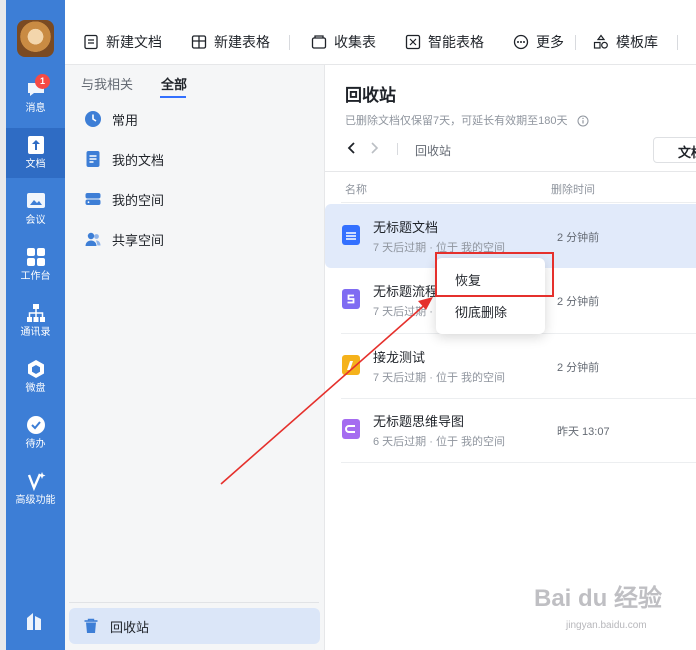 The width and height of the screenshot is (696, 650). I want to click on template-shapes-icon, so click(600, 41).